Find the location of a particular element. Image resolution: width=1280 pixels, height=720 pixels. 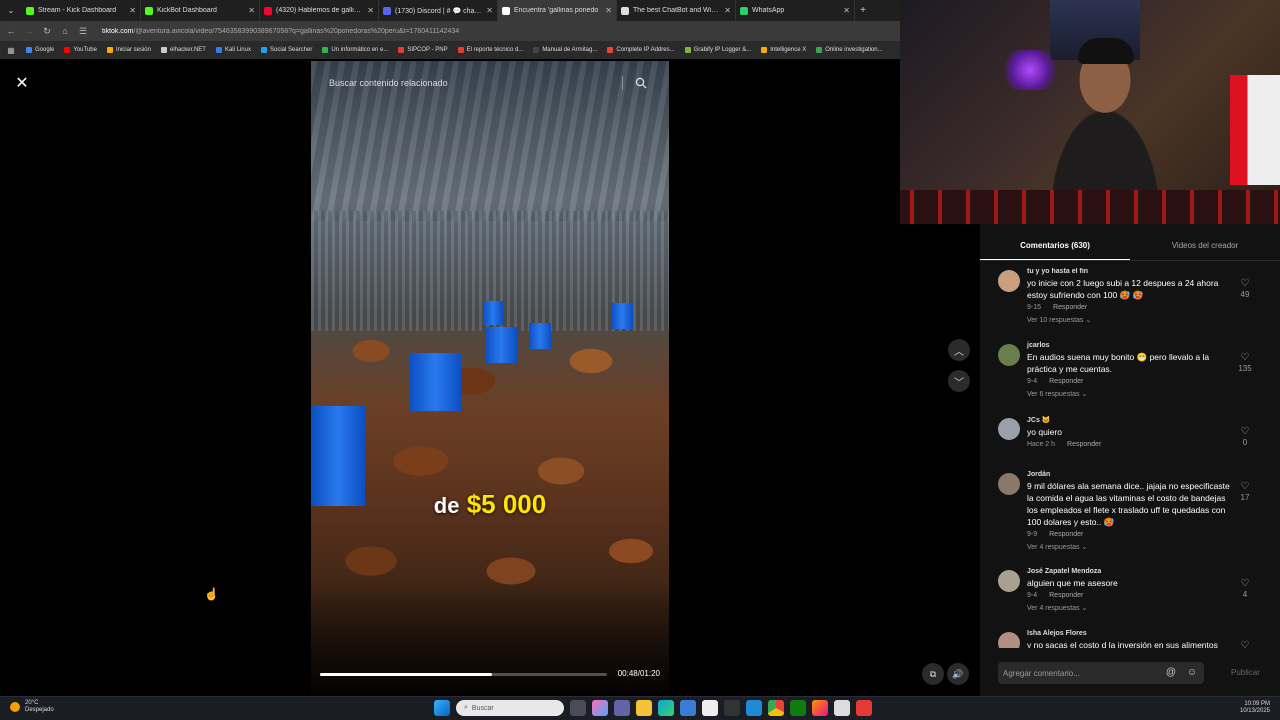

bookmark-item: Kali Linux is located at coordinates (233, 50).